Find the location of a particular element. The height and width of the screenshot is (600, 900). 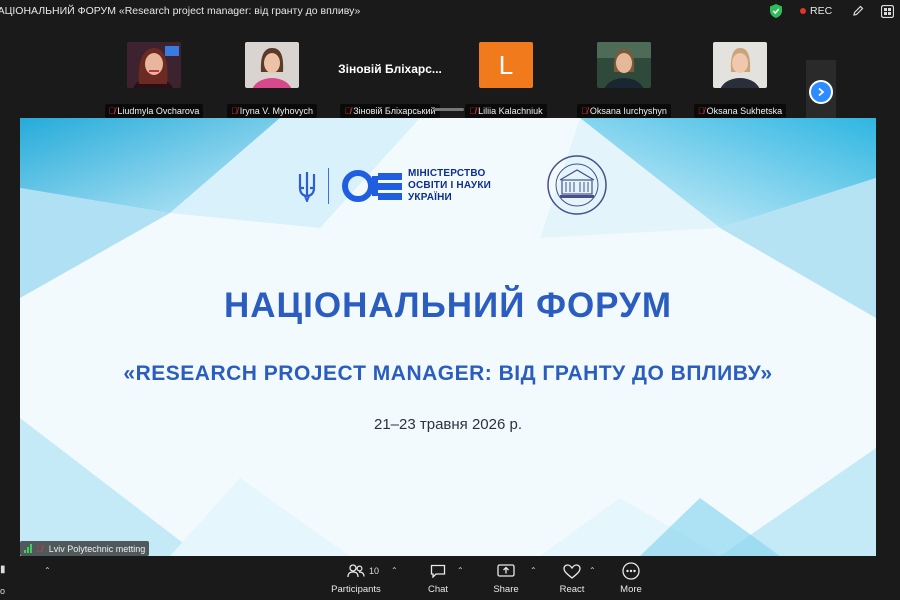

chat-options-caret: ⌃ is located at coordinates (460, 570).